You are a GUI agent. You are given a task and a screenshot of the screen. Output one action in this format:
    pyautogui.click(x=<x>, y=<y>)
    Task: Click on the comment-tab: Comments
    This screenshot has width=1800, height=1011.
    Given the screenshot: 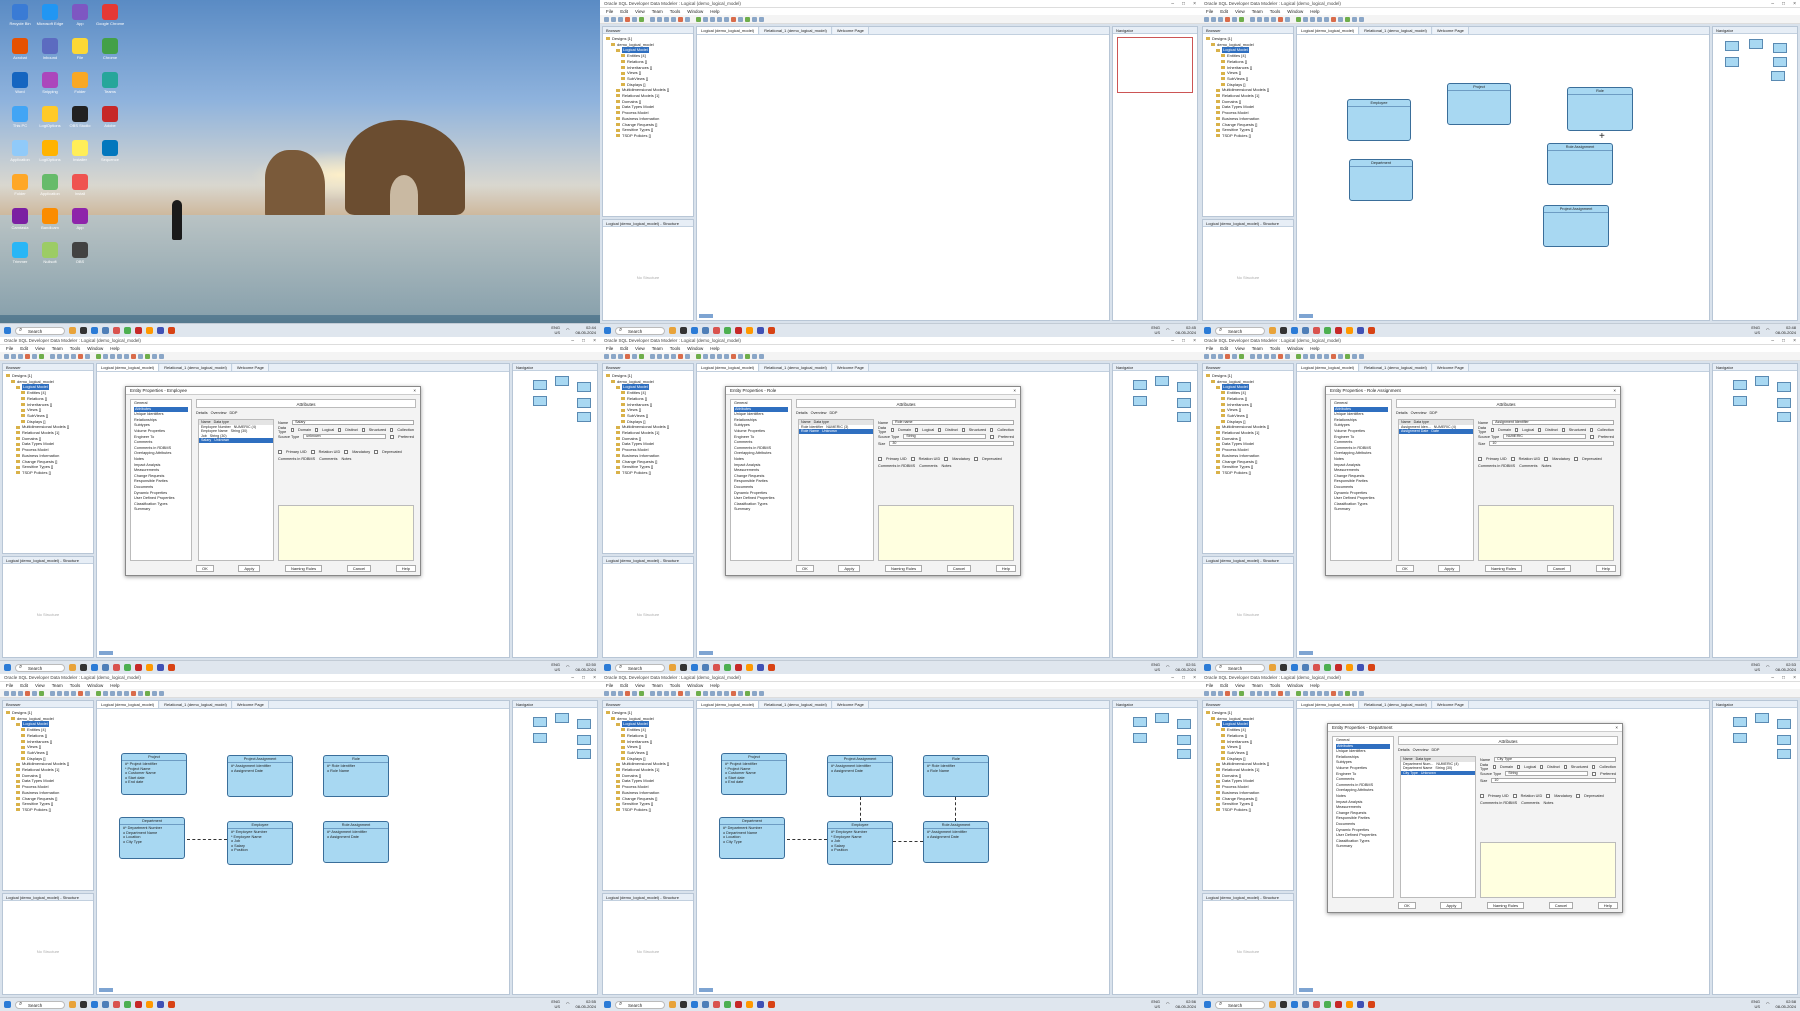 What is the action you would take?
    pyautogui.click(x=1530, y=803)
    